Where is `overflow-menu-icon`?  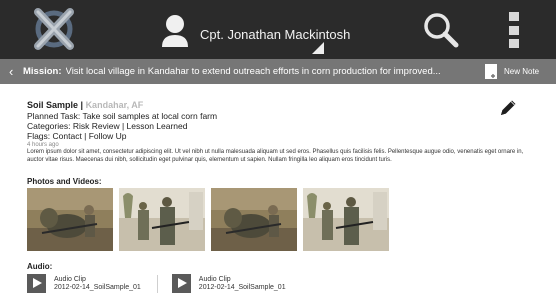 overflow-menu-icon is located at coordinates (515, 30).